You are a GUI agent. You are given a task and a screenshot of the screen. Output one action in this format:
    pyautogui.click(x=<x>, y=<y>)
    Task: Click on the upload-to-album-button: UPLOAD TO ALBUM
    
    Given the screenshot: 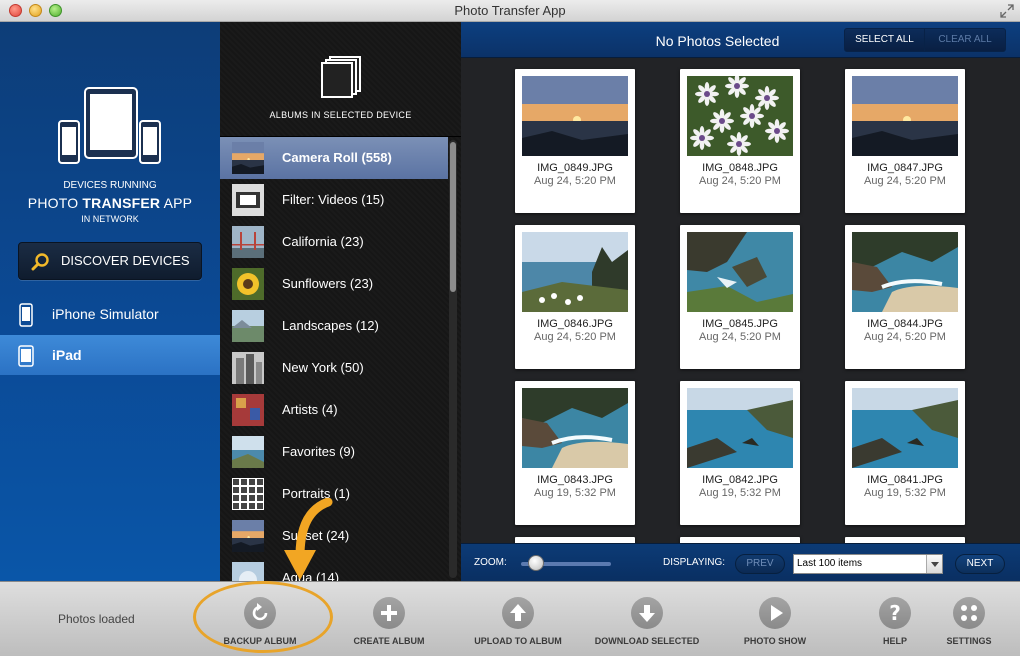 What is the action you would take?
    pyautogui.click(x=518, y=619)
    